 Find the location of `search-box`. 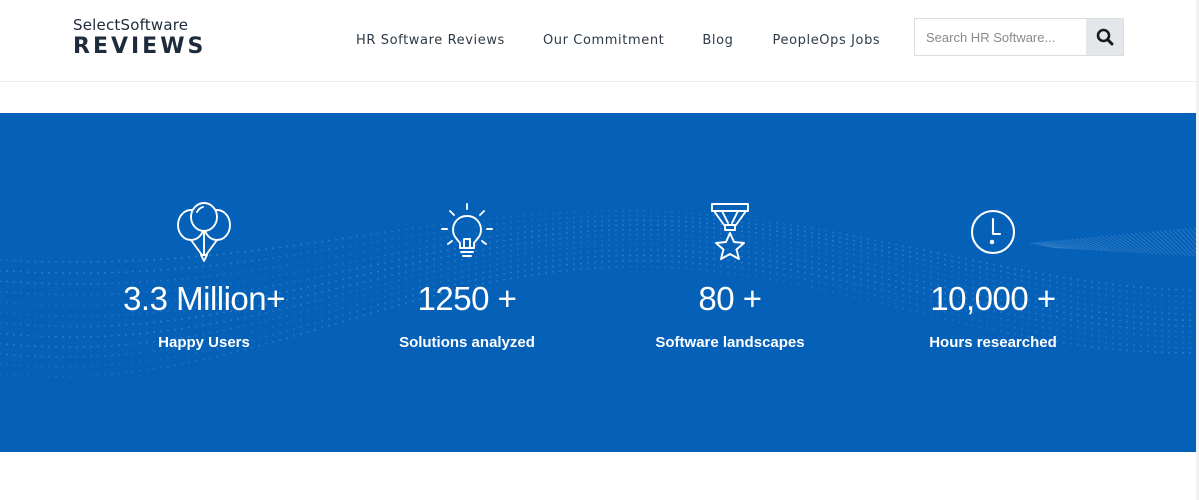

search-box is located at coordinates (1019, 37).